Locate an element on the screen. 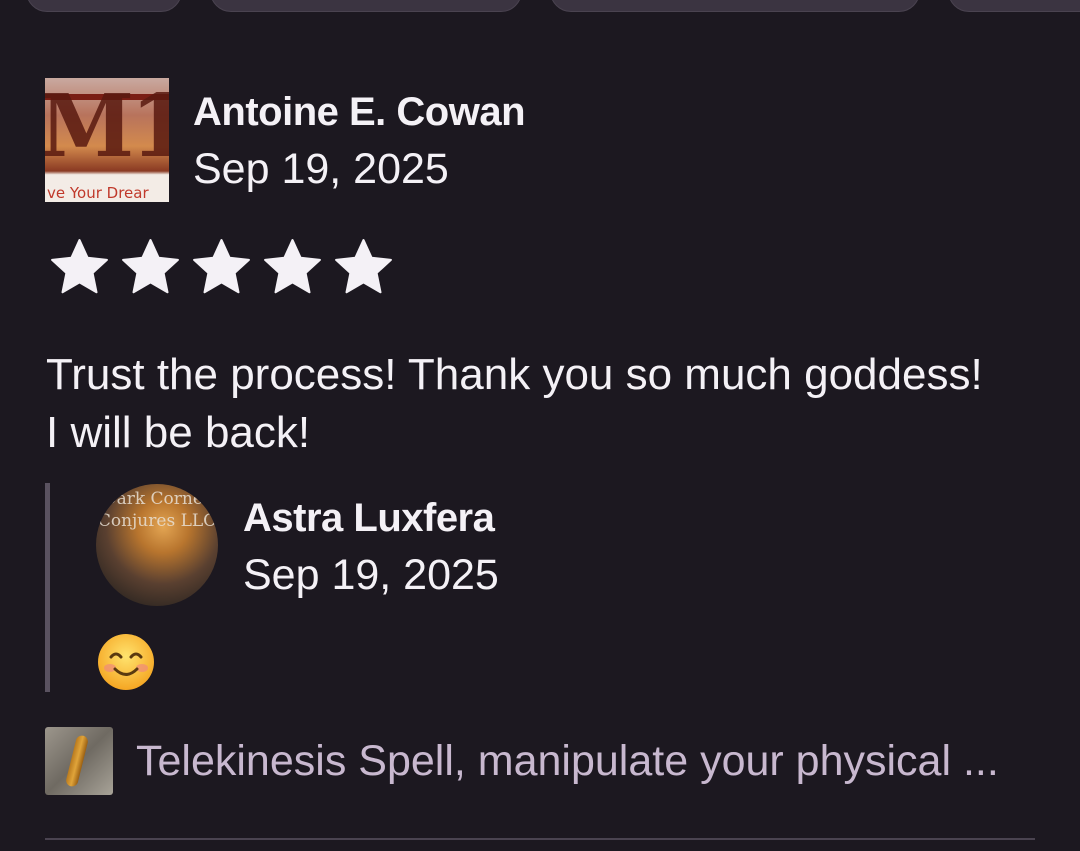  listing-thumbnail is located at coordinates (79, 761).